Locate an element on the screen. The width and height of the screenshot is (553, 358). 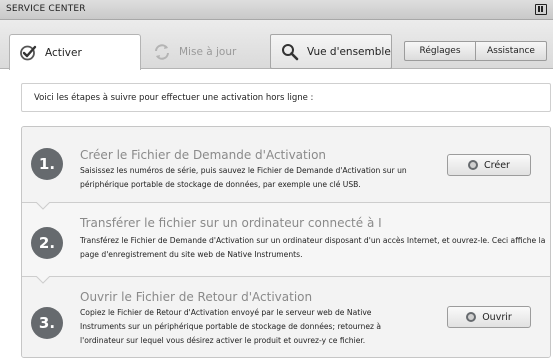
tab-vue-ensemble: Vue d'ensemble is located at coordinates (331, 51).